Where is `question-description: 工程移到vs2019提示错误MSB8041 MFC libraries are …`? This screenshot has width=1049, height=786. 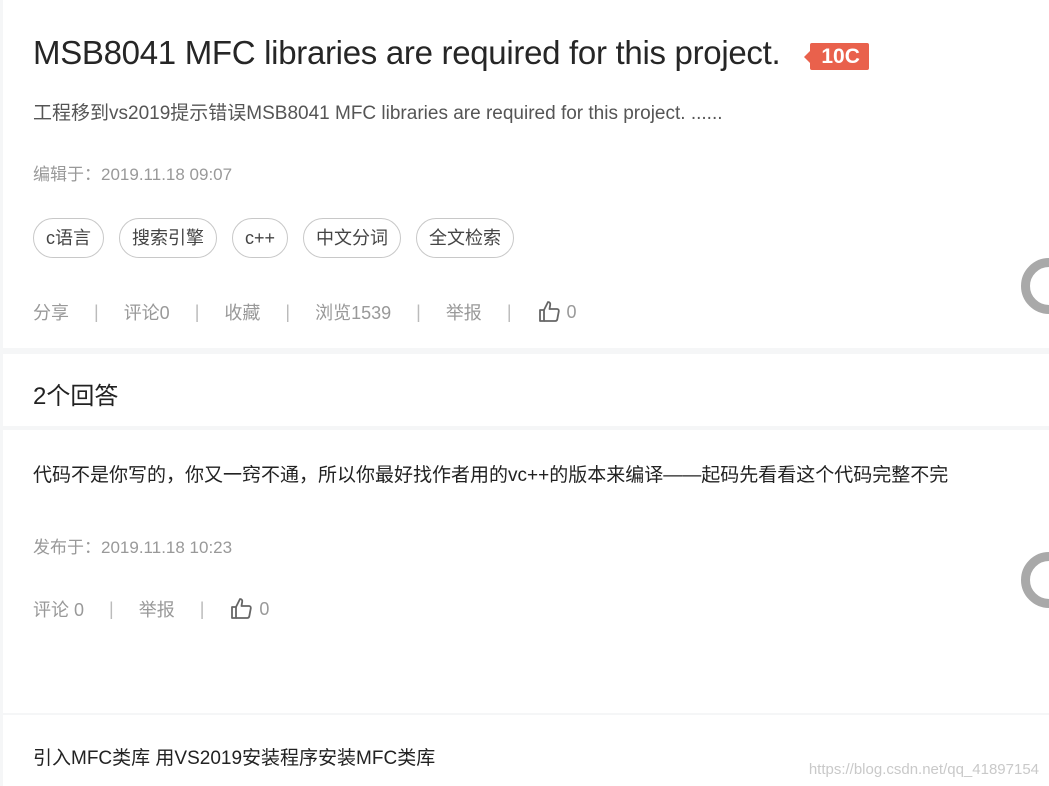
question-description: 工程移到vs2019提示错误MSB8041 MFC libraries are … is located at coordinates (378, 113).